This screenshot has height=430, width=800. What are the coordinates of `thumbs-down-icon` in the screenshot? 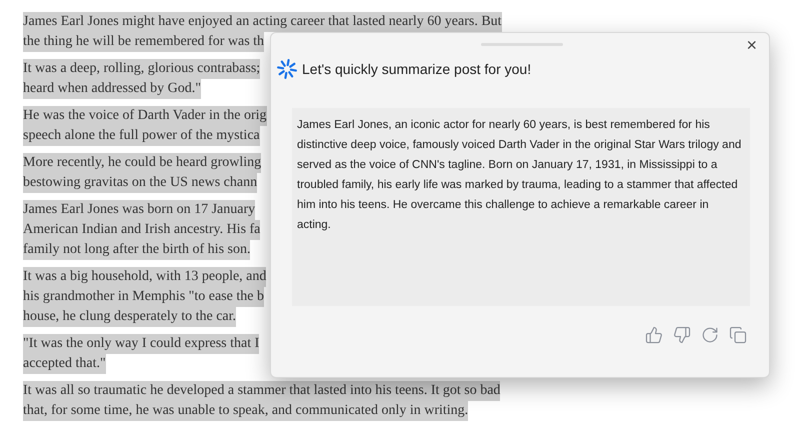 It's located at (682, 335).